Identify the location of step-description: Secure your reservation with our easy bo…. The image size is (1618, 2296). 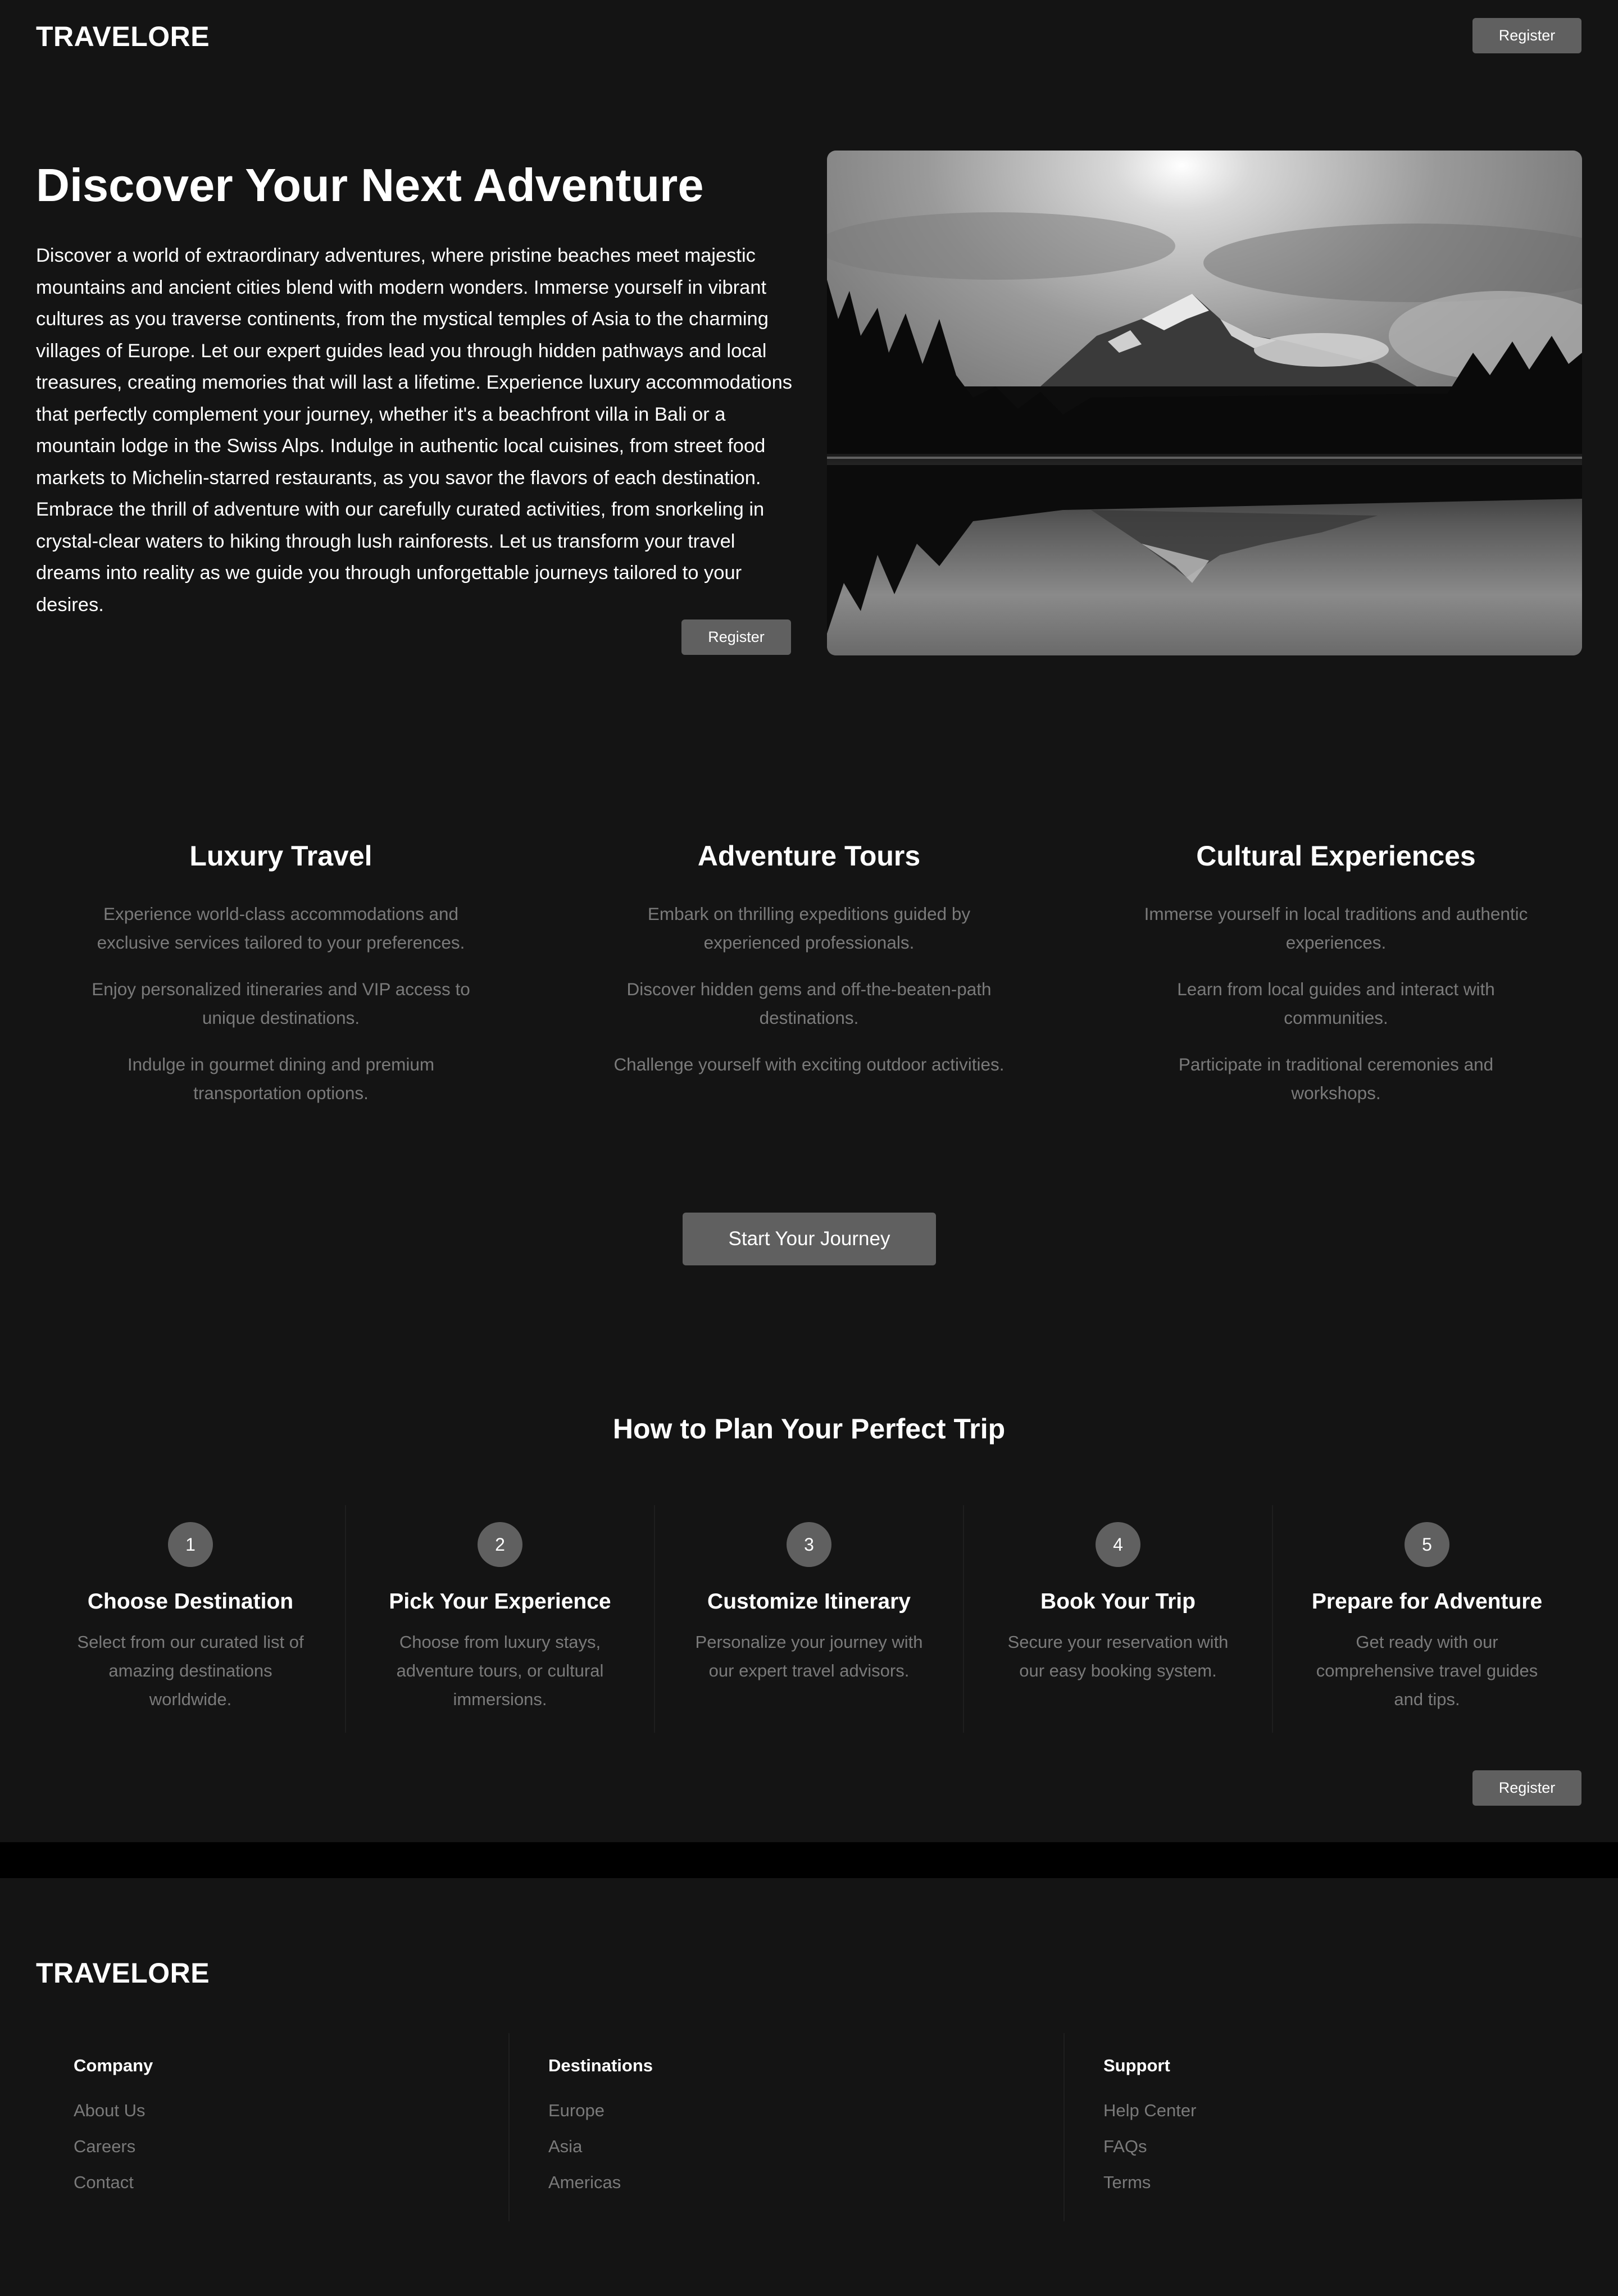
(1118, 1656).